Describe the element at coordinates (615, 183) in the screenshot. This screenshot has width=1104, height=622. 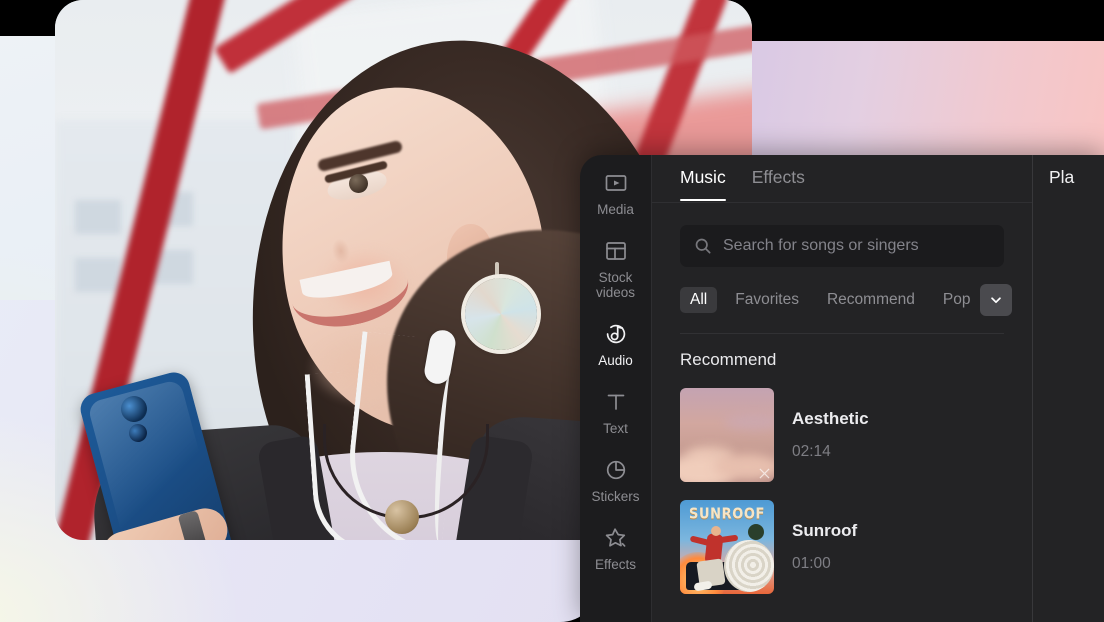
I see `media-icon` at that location.